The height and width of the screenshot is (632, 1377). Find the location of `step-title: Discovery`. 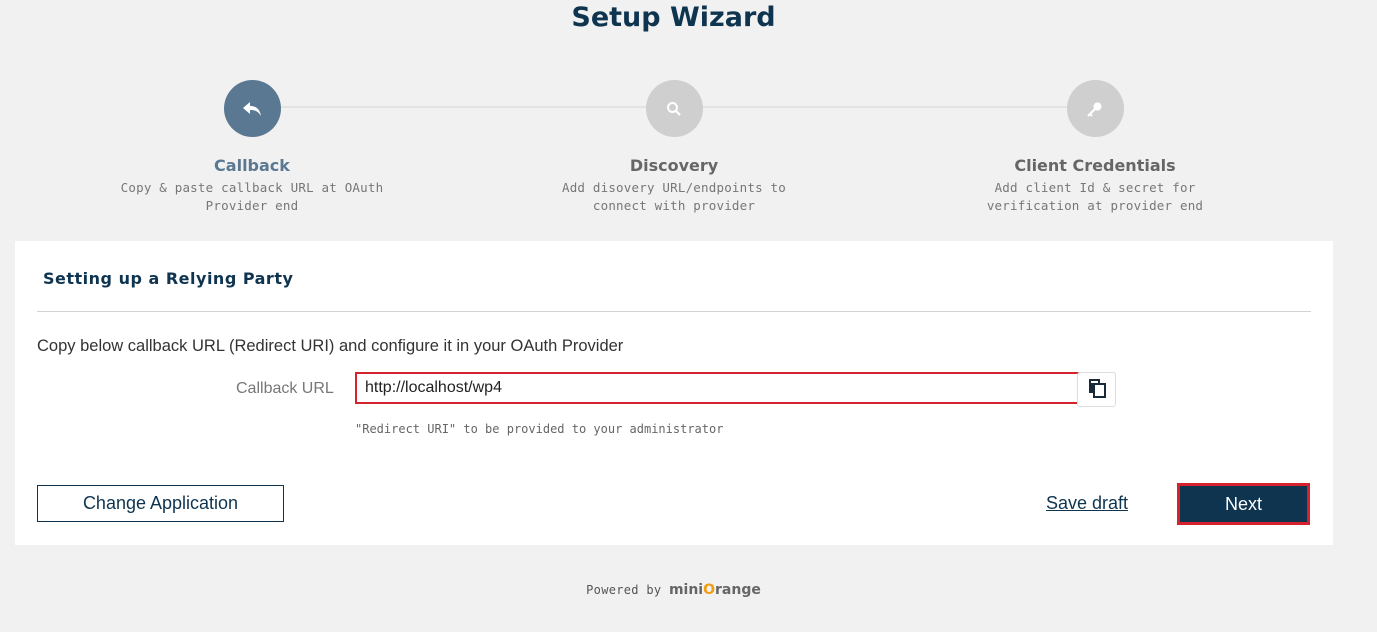

step-title: Discovery is located at coordinates (674, 165).